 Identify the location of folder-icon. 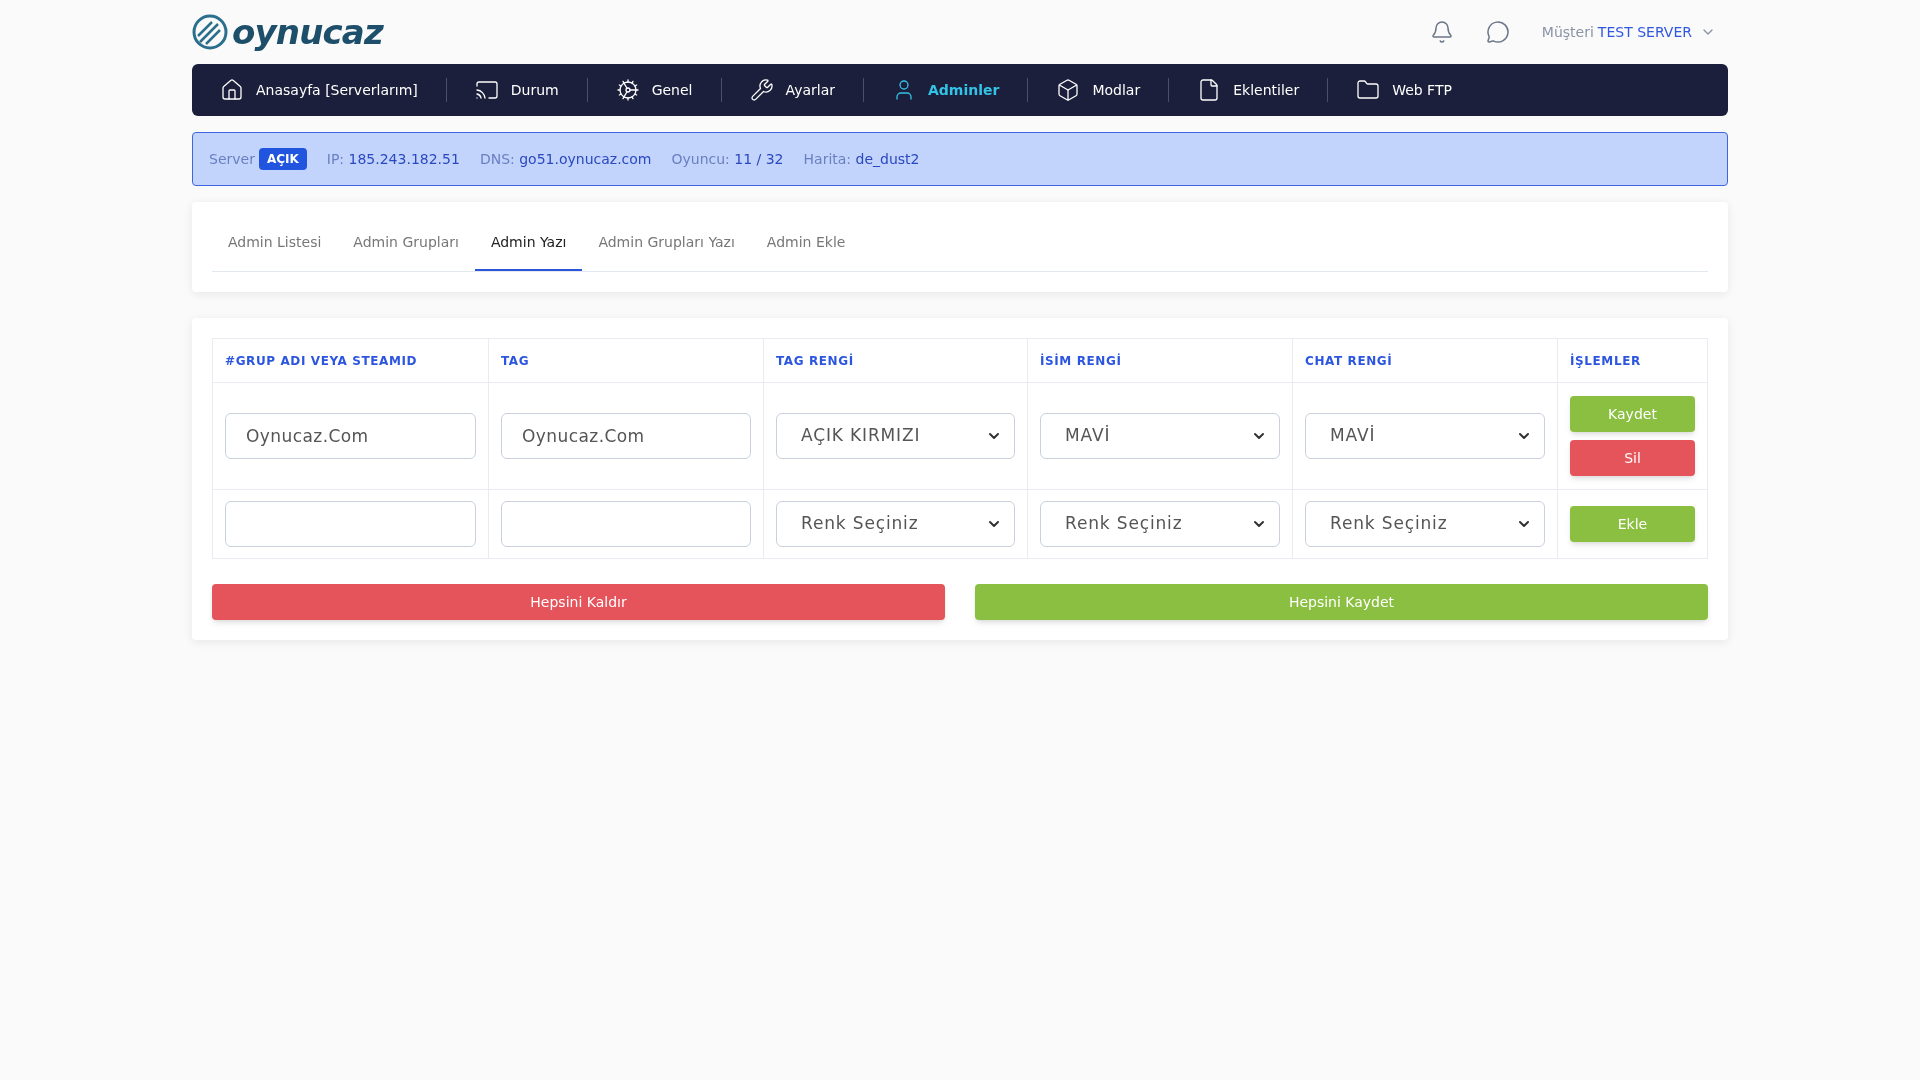
(1368, 90).